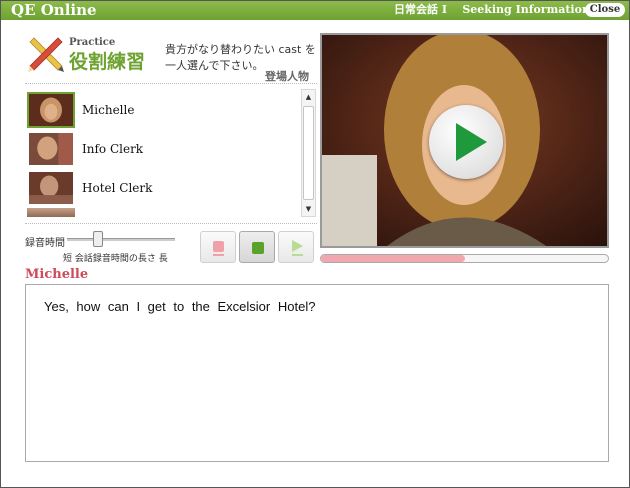  Describe the element at coordinates (107, 62) in the screenshot. I see `practice-label-jp: 役割練習` at that location.